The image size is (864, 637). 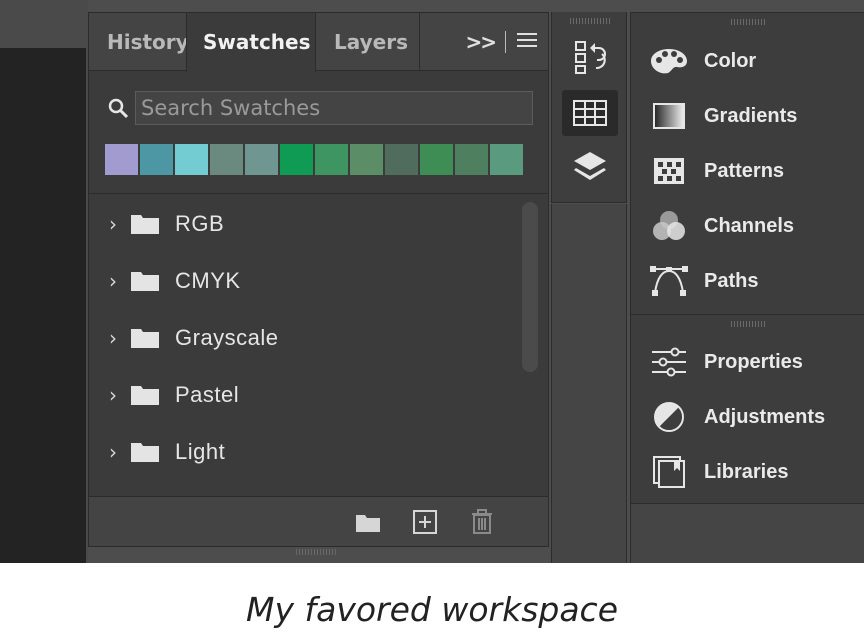 I want to click on panel-item-label: Gradients, so click(x=751, y=115).